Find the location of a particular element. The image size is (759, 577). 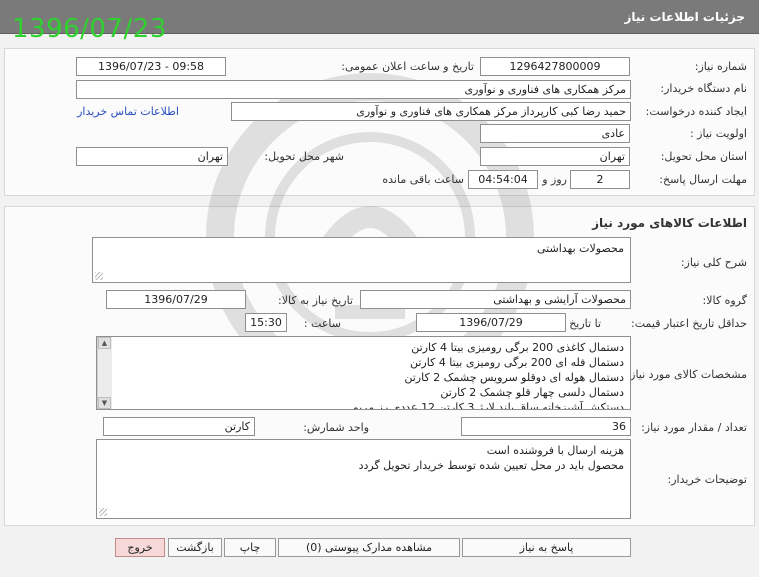

scroll-up-icon: ▲ is located at coordinates (104, 343).